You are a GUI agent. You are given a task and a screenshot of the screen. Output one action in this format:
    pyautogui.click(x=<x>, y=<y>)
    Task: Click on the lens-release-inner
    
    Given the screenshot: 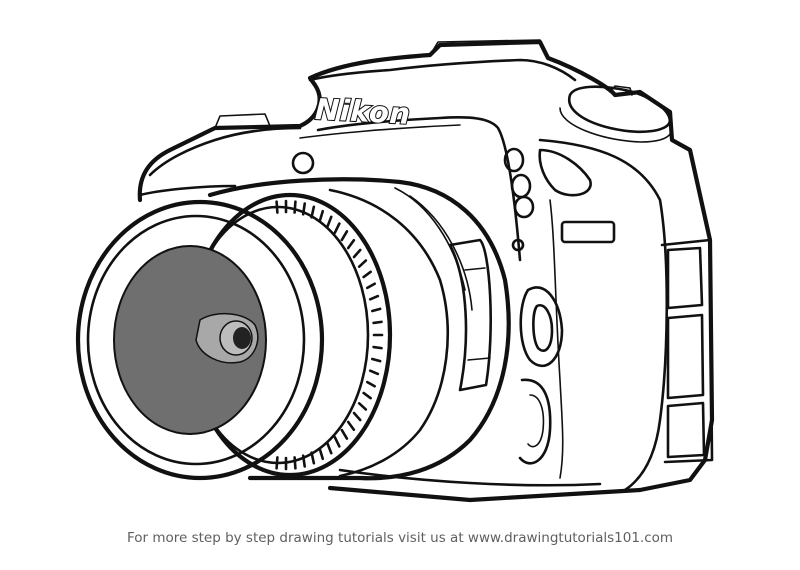 What is the action you would take?
    pyautogui.click(x=543, y=328)
    